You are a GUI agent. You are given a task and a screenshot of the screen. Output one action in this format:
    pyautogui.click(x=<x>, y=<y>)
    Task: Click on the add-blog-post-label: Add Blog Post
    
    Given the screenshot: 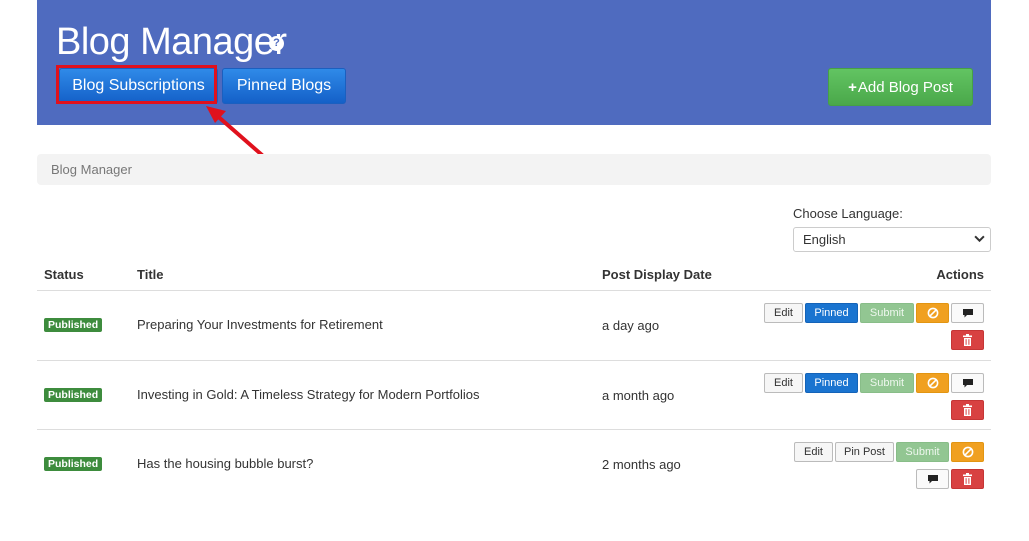 What is the action you would take?
    pyautogui.click(x=905, y=87)
    